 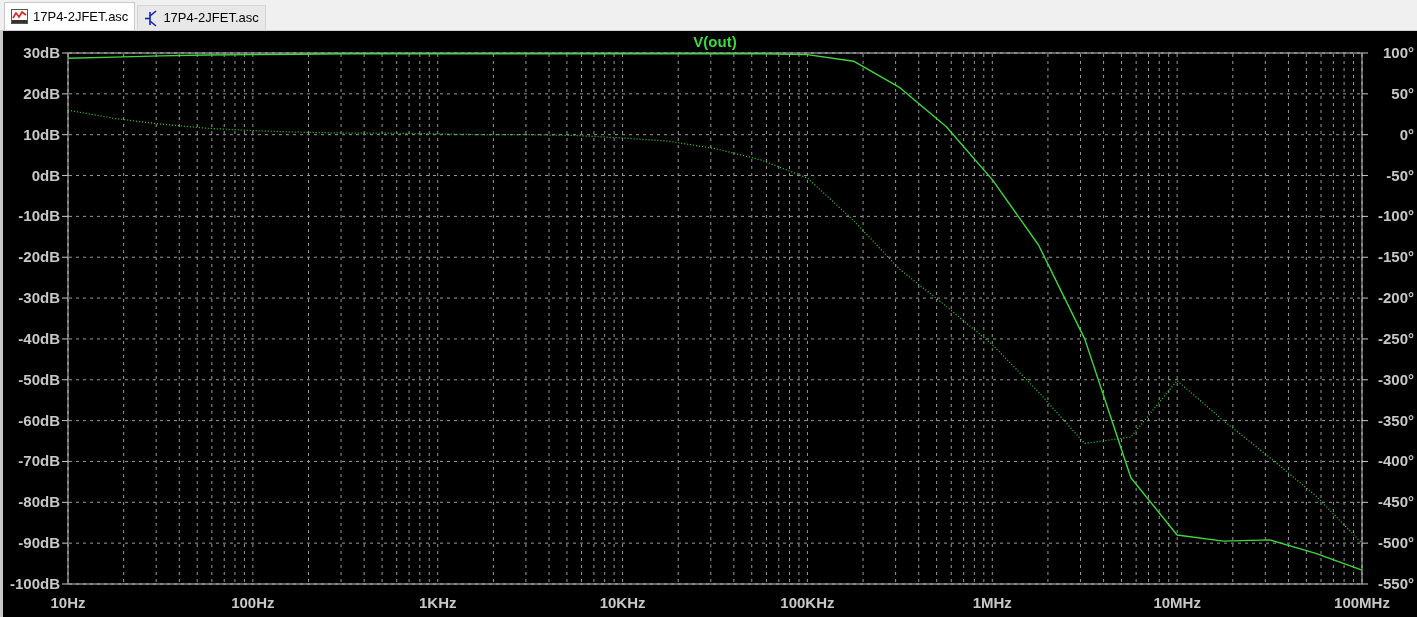 What do you see at coordinates (39, 216) in the screenshot?
I see `y-axis-label: -10dB` at bounding box center [39, 216].